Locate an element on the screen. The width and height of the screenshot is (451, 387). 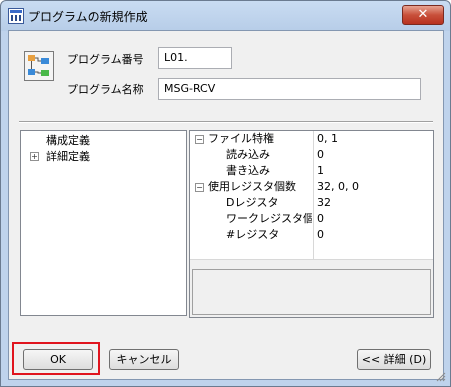
property-name: 使用レジスタ個数 is located at coordinates (252, 186).